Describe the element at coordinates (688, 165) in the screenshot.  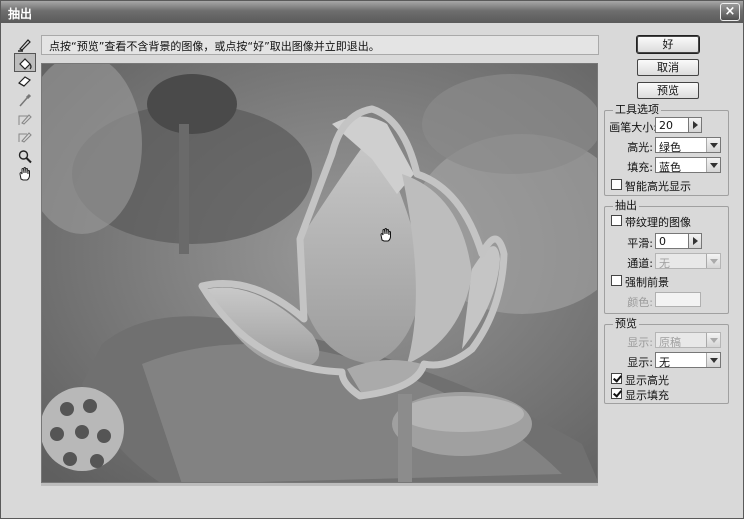
I see `fill-select: 蓝色` at that location.